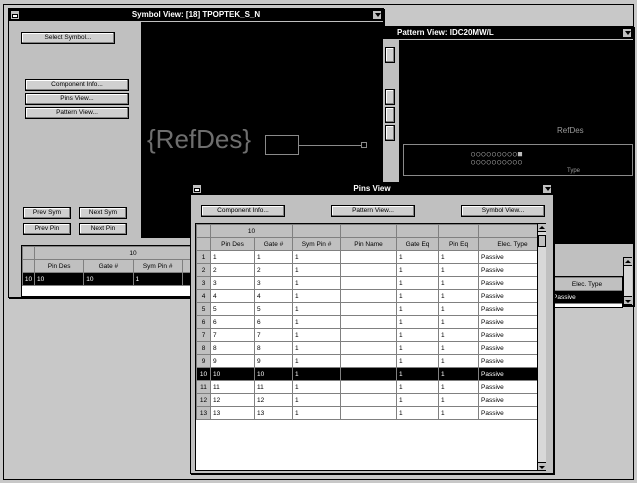 The height and width of the screenshot is (483, 637). I want to click on table-row: 4 4 4 1 1 1 Passive, so click(370, 296).